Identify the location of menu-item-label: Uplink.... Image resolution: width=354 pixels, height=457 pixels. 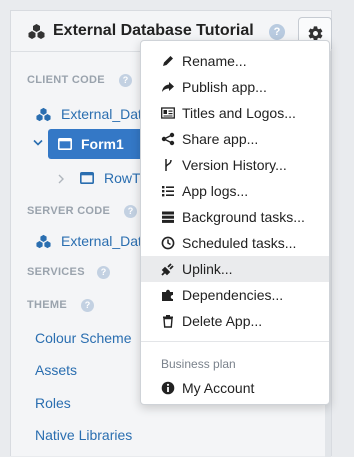
(207, 269).